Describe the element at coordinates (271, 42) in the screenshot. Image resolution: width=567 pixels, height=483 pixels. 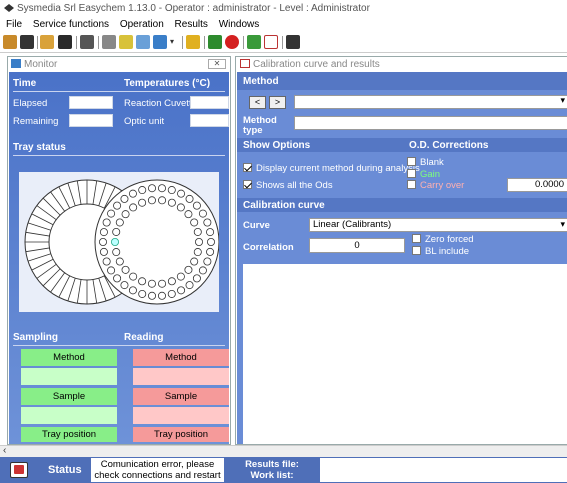
I see `calibration-icon` at that location.